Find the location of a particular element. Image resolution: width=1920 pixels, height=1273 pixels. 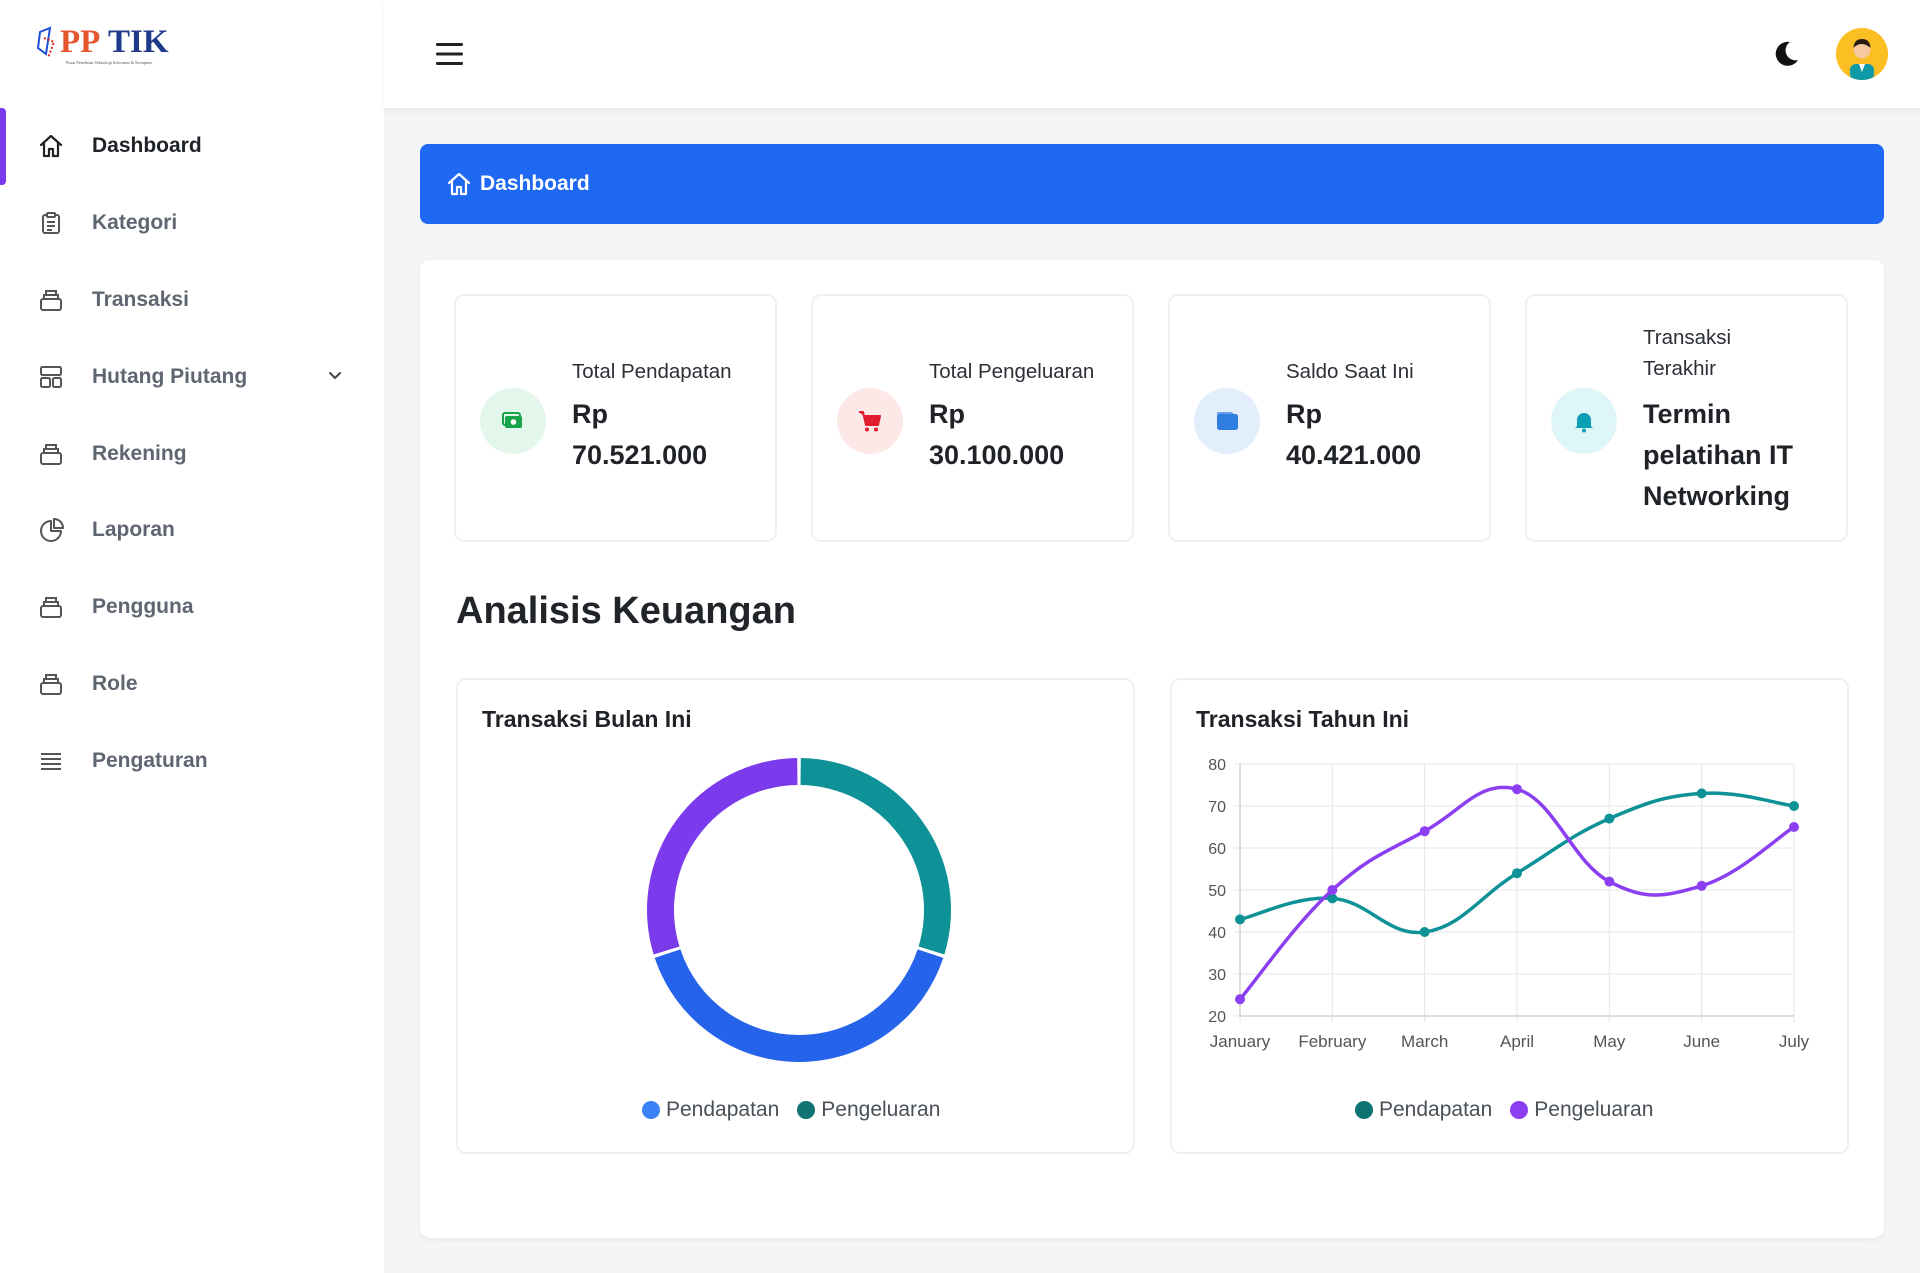

sidebar-item-label: Transaksi is located at coordinates (140, 299).